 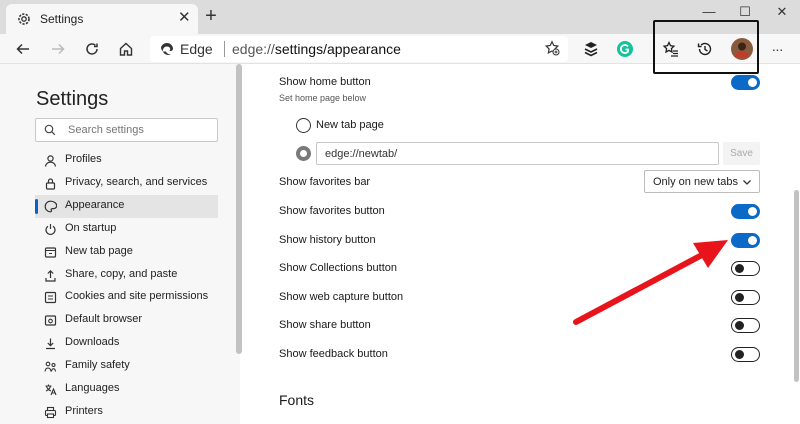 I want to click on back-button, so click(x=23, y=49).